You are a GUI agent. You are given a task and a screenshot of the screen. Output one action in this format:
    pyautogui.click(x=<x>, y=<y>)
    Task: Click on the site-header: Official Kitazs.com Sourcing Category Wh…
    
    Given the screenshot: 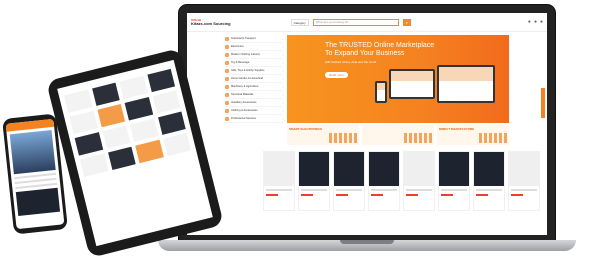 What is the action you would take?
    pyautogui.click(x=367, y=22)
    